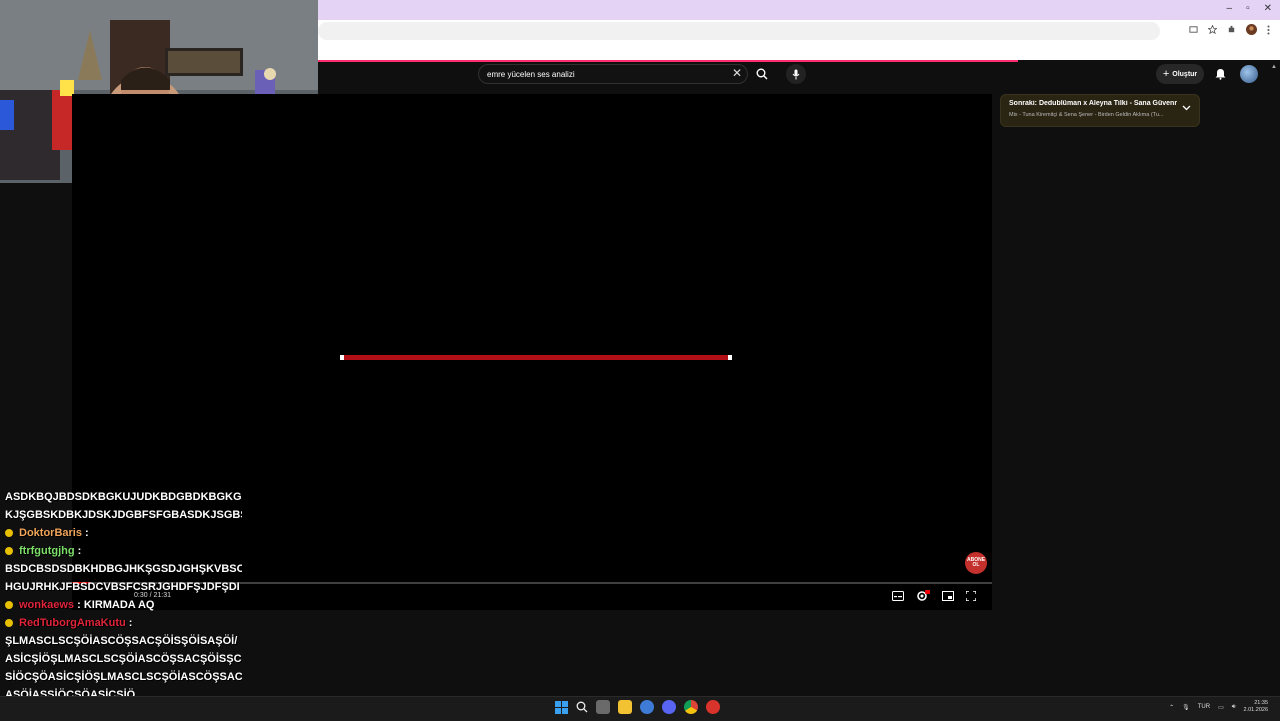 The image size is (1280, 721). I want to click on chat-text: ASDKBQJBDSDKBGKUJUDKBDGBDKBGKGBGBGB, so click(123, 497).